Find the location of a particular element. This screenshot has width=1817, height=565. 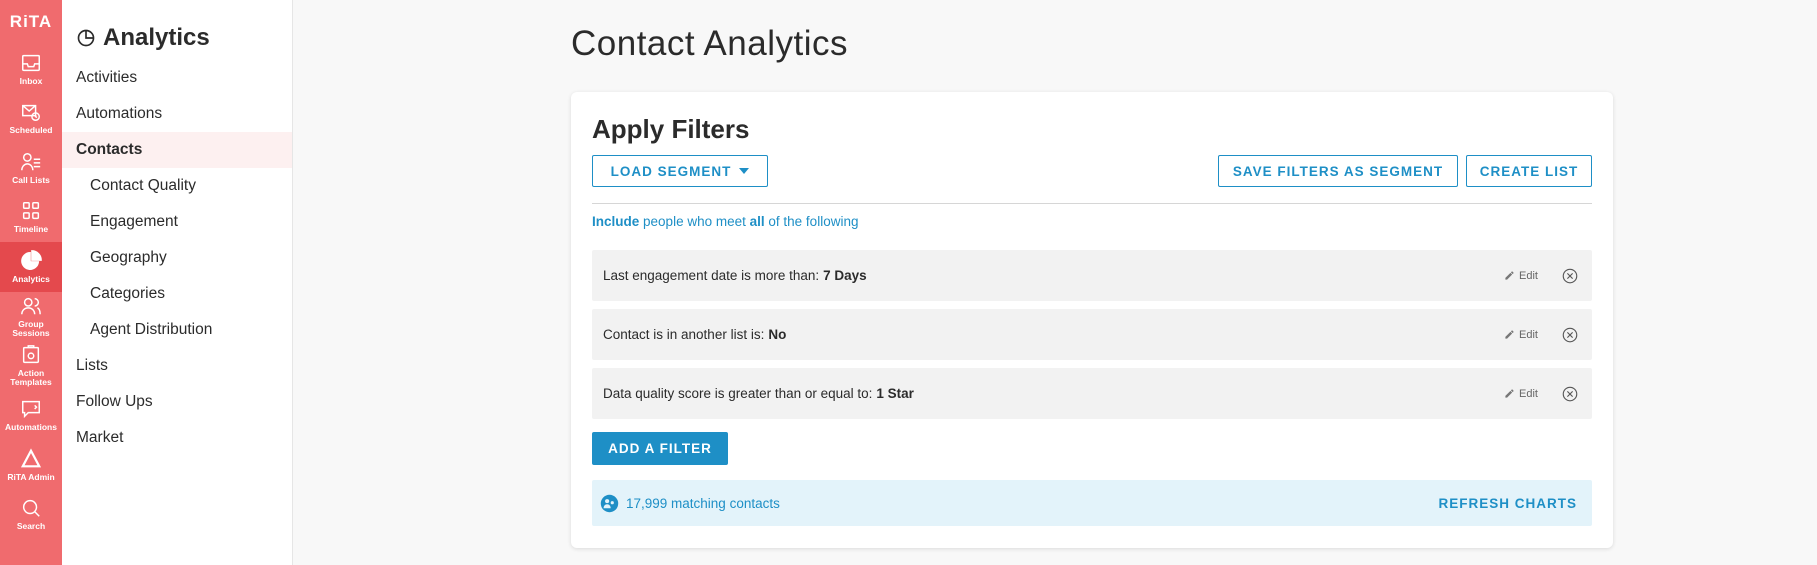

nav-item-contact-quality: Contact Quality is located at coordinates (177, 186).